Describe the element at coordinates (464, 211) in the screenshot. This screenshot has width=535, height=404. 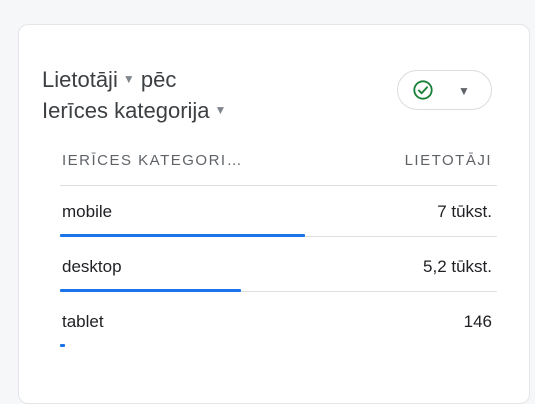
I see `row-value: 7 tūkst.` at that location.